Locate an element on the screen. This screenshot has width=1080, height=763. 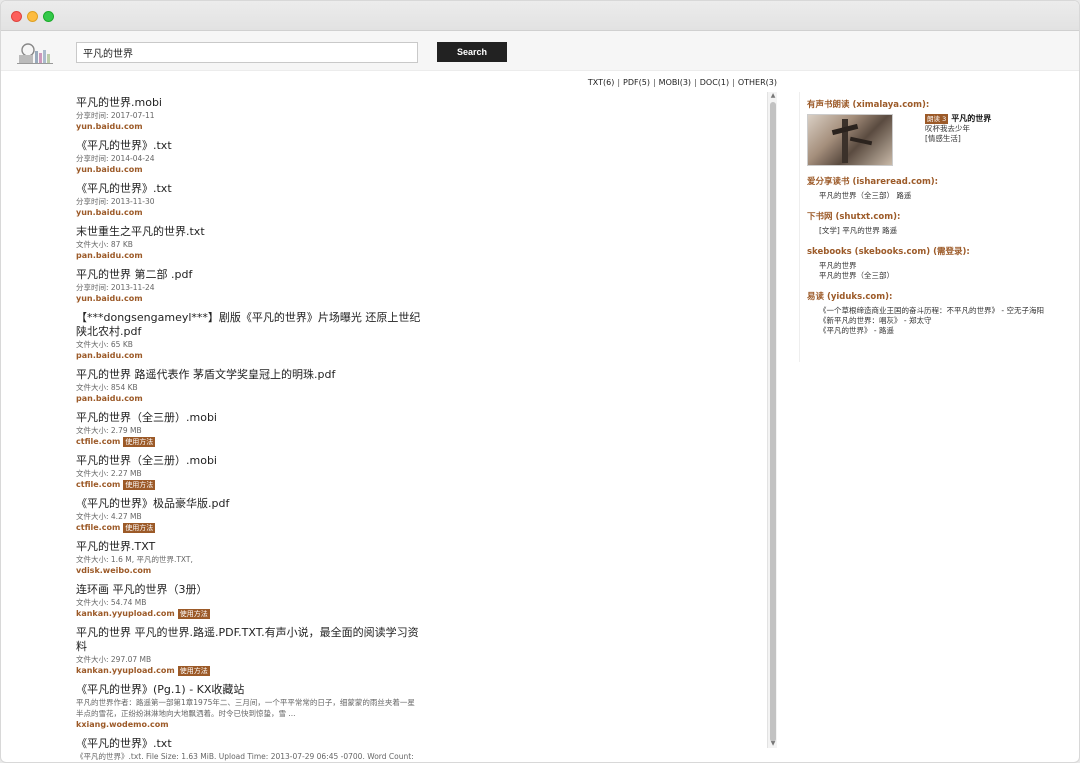
result-meta: 分享时间: 2014-04-24 is located at coordinates (115, 158).